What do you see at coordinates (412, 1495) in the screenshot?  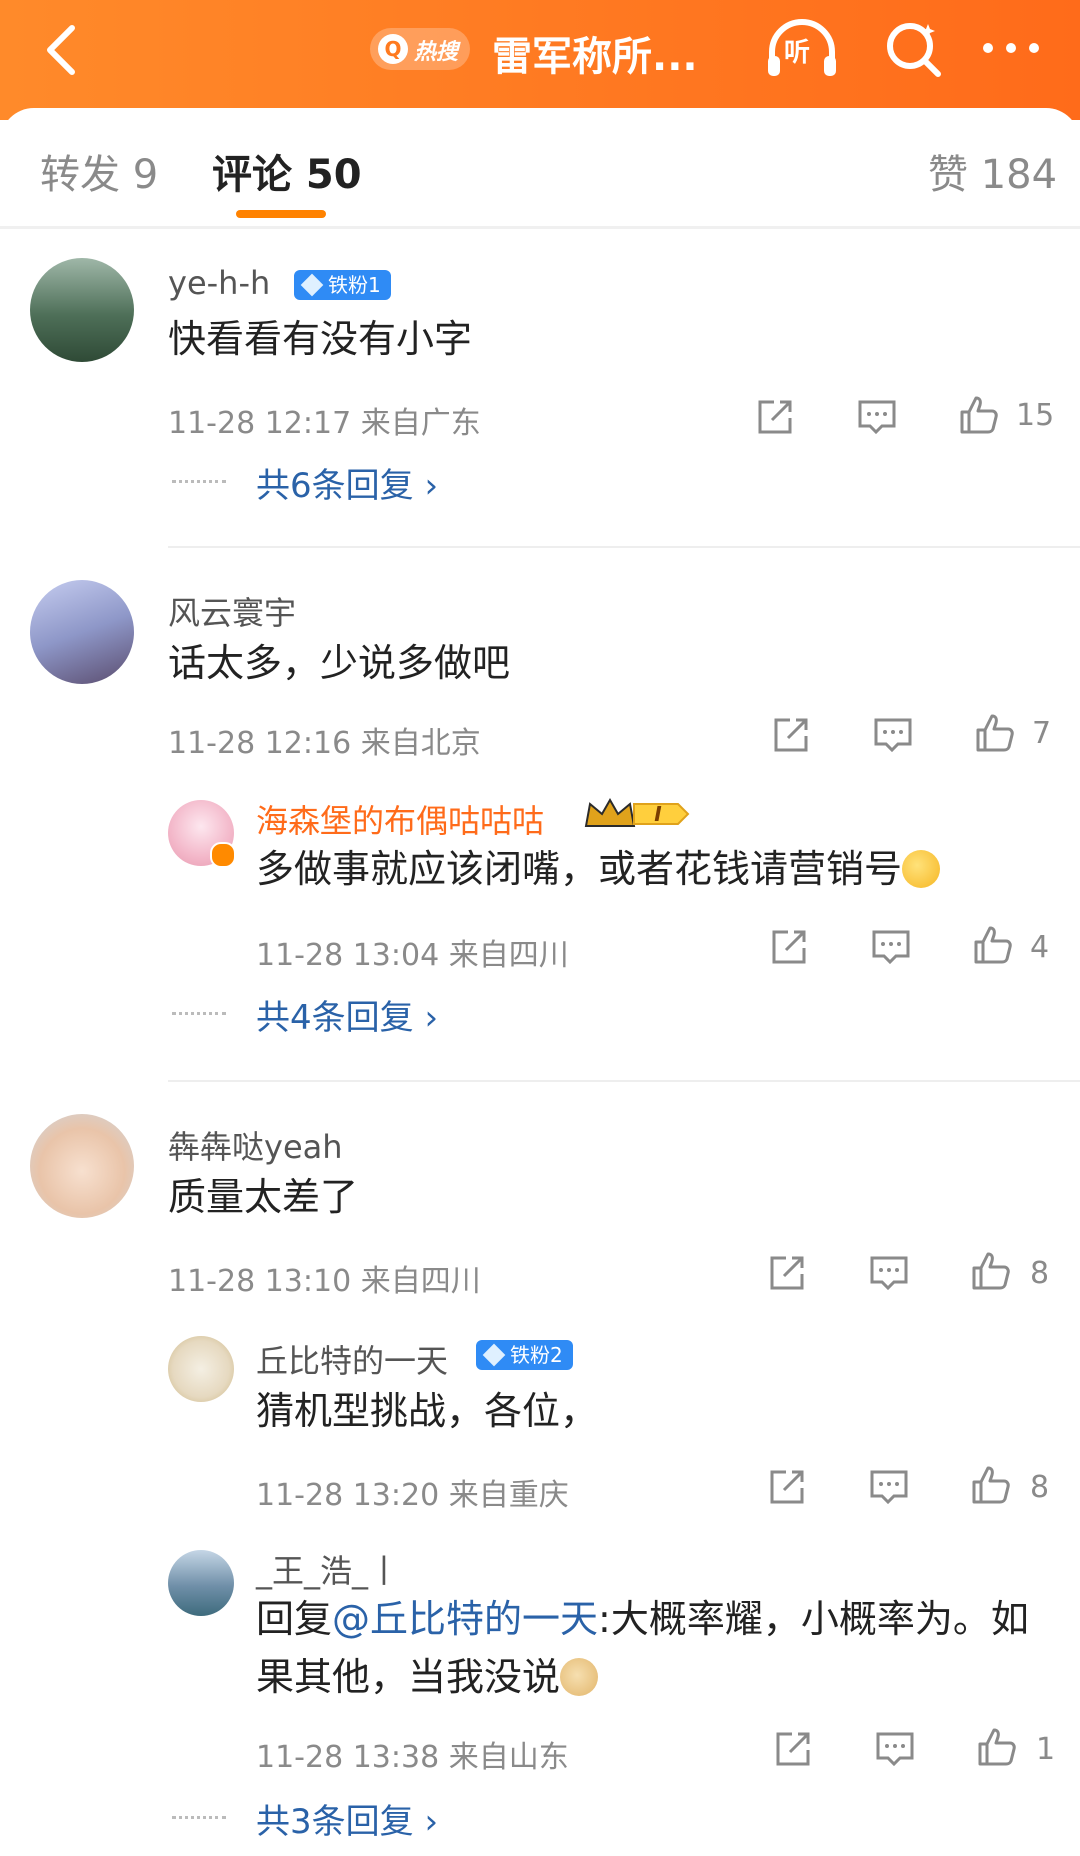 I see `reply-meta: 11-28 13:20 来自重庆` at bounding box center [412, 1495].